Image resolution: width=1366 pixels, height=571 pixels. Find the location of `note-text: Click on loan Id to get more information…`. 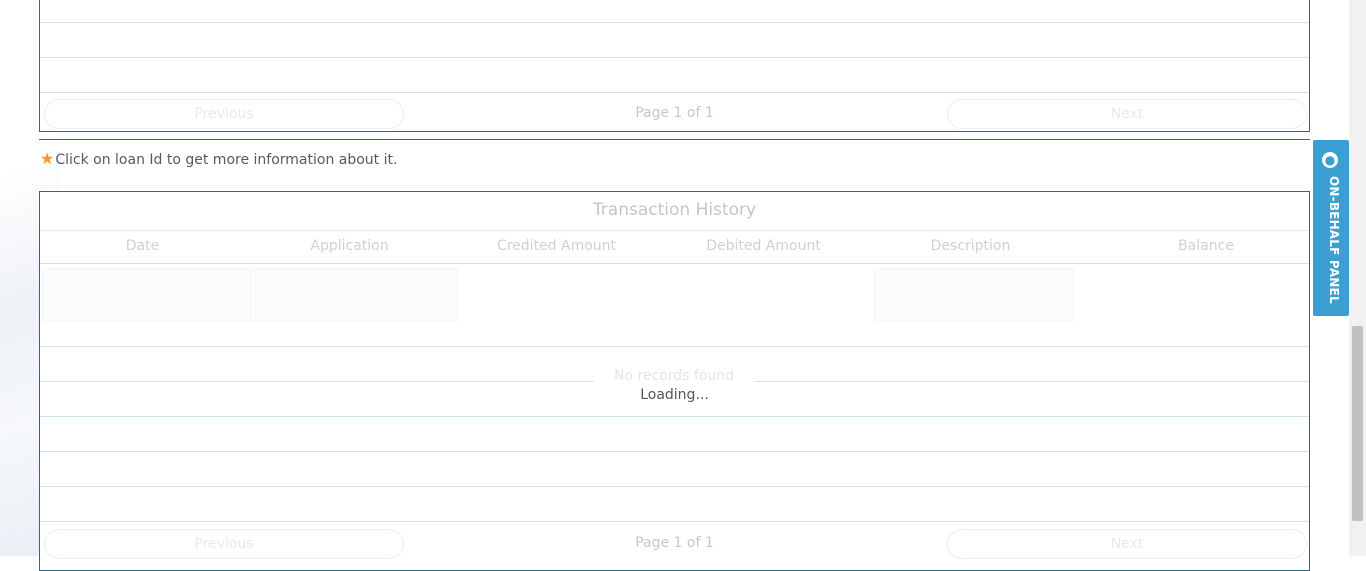

note-text: Click on loan Id to get more information… is located at coordinates (226, 160).